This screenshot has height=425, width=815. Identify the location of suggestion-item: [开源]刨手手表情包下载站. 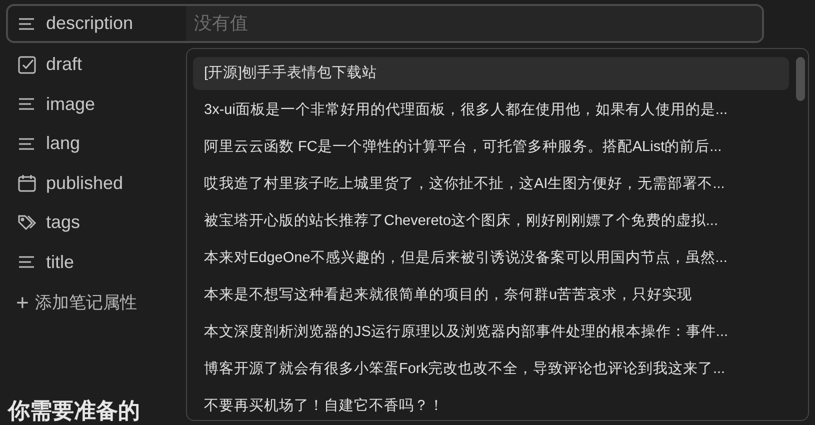
(491, 73).